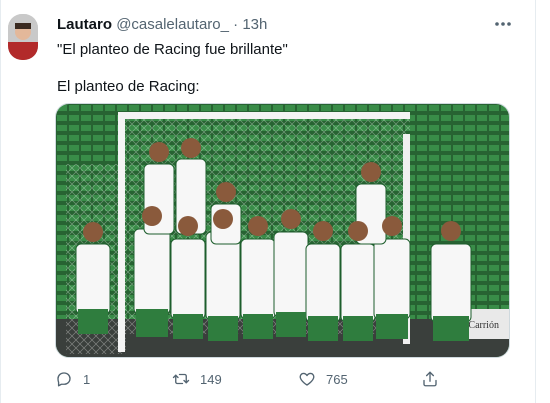  I want to click on author-name: Lautaro, so click(84, 24).